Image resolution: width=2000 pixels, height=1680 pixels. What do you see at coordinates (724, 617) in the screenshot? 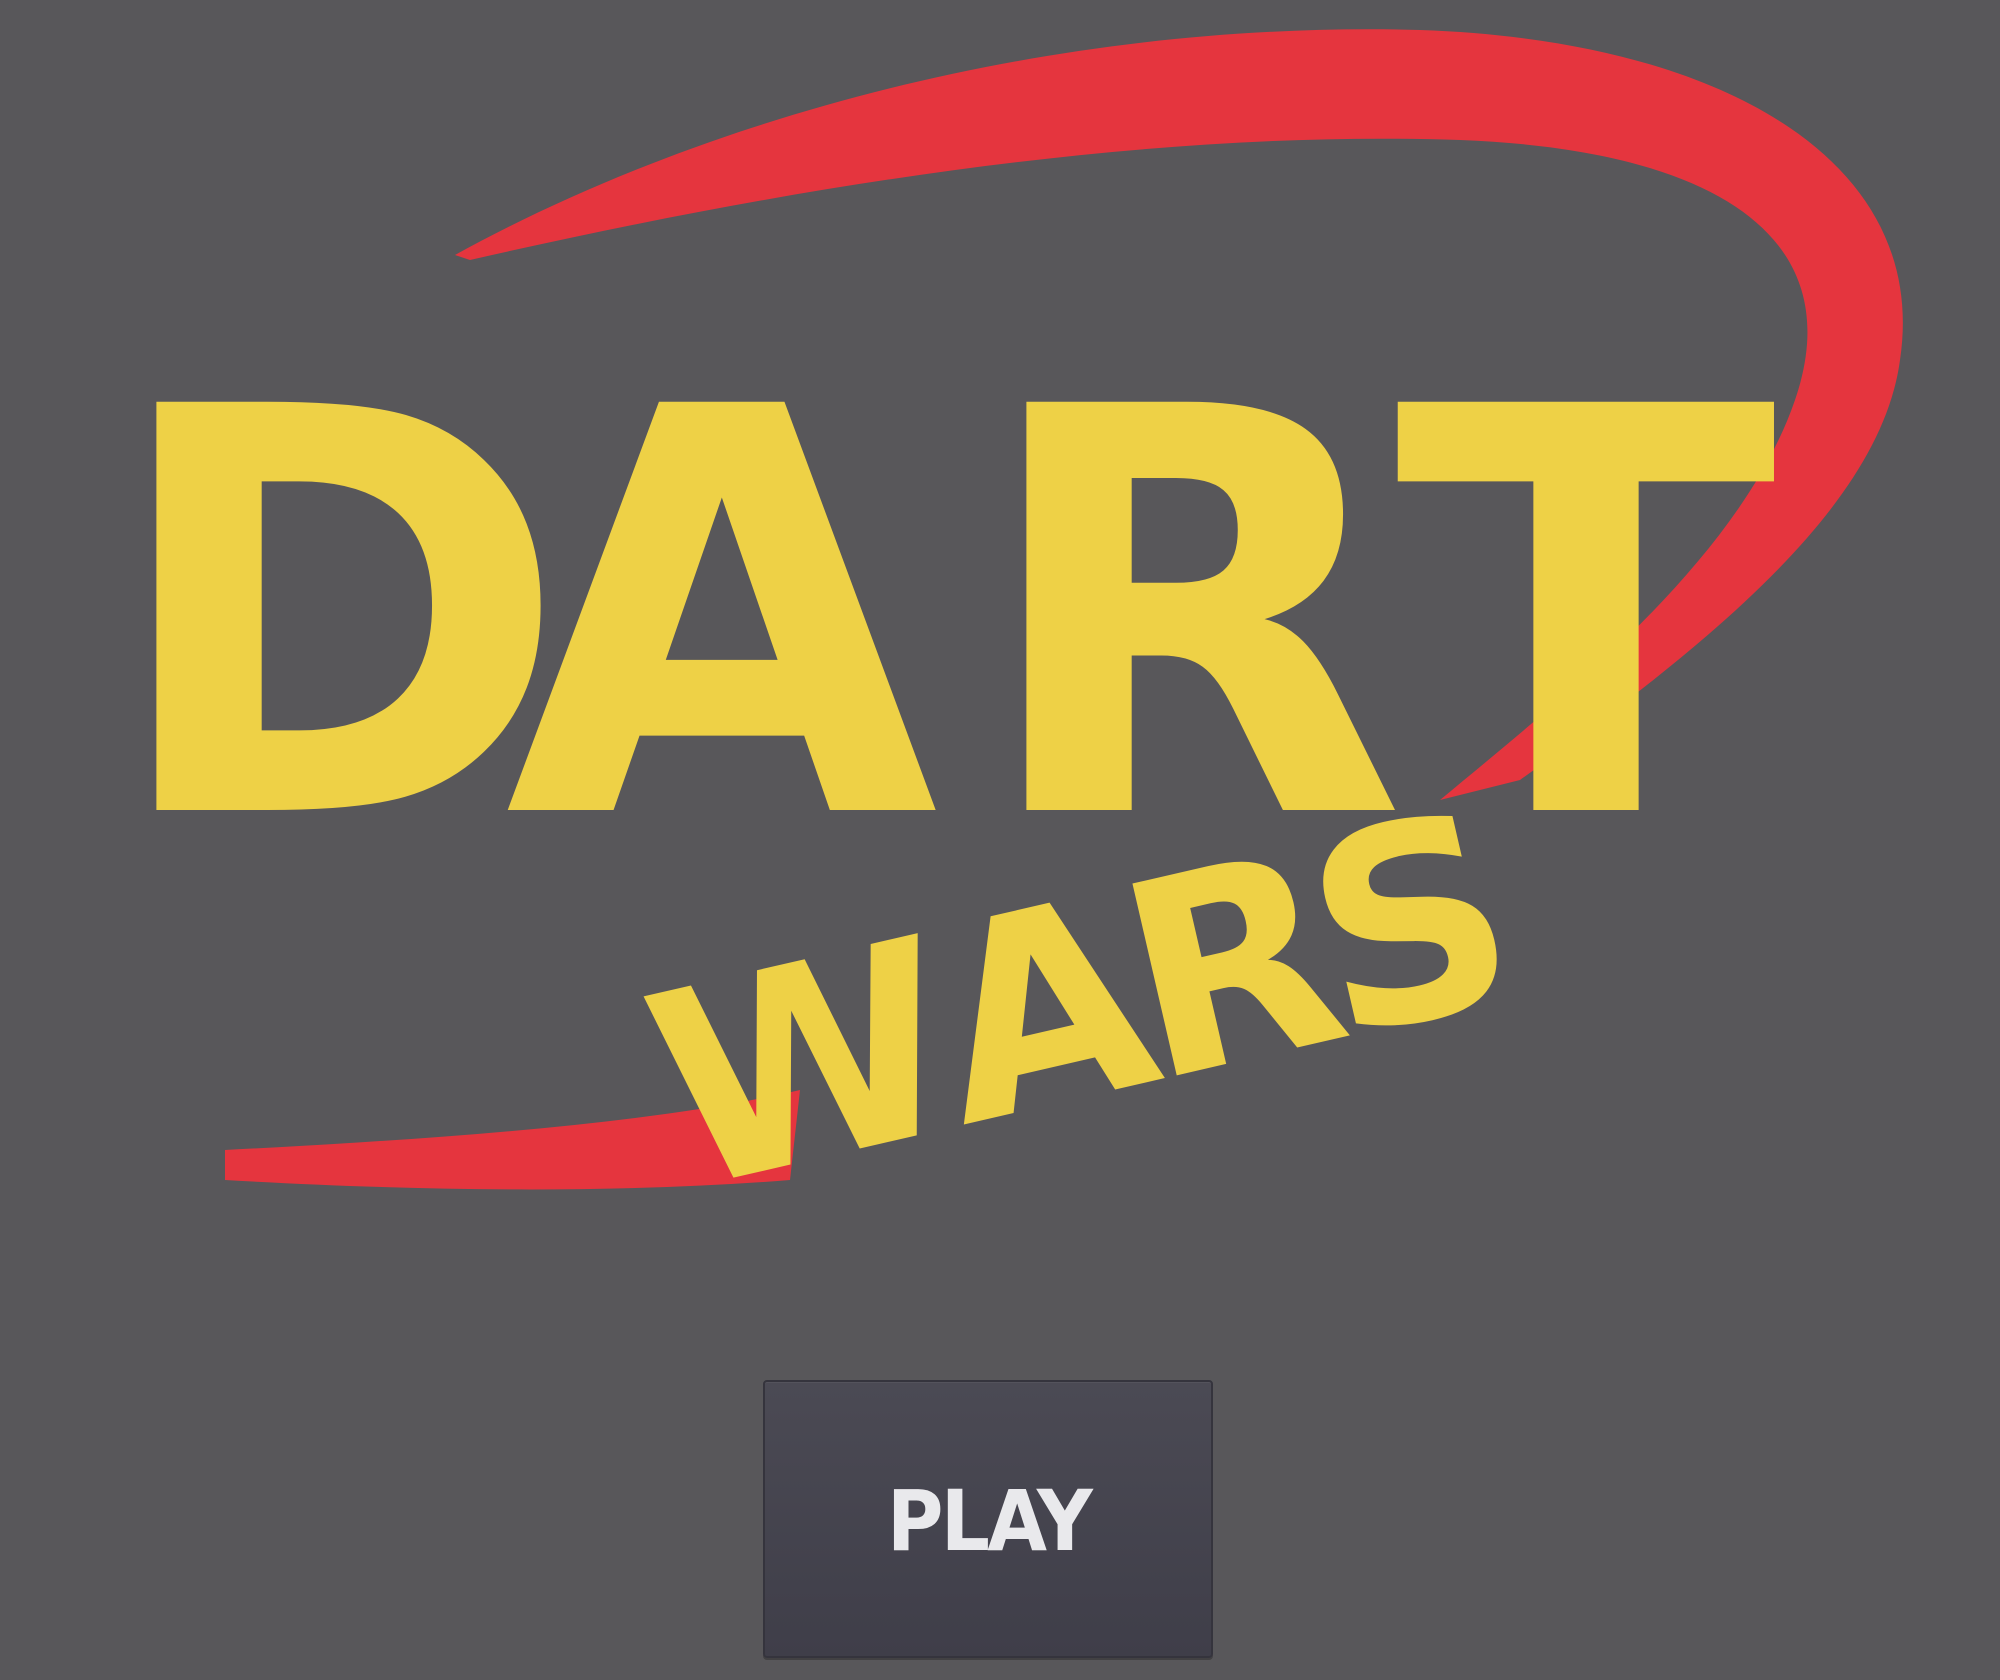
I see `logo-letter-a: A` at bounding box center [724, 617].